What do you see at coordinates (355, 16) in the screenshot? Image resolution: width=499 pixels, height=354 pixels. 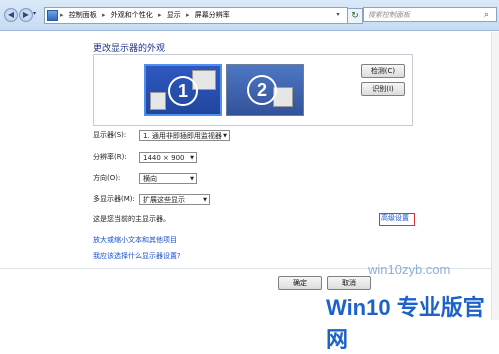 I see `refresh-icon: ↻` at bounding box center [355, 16].